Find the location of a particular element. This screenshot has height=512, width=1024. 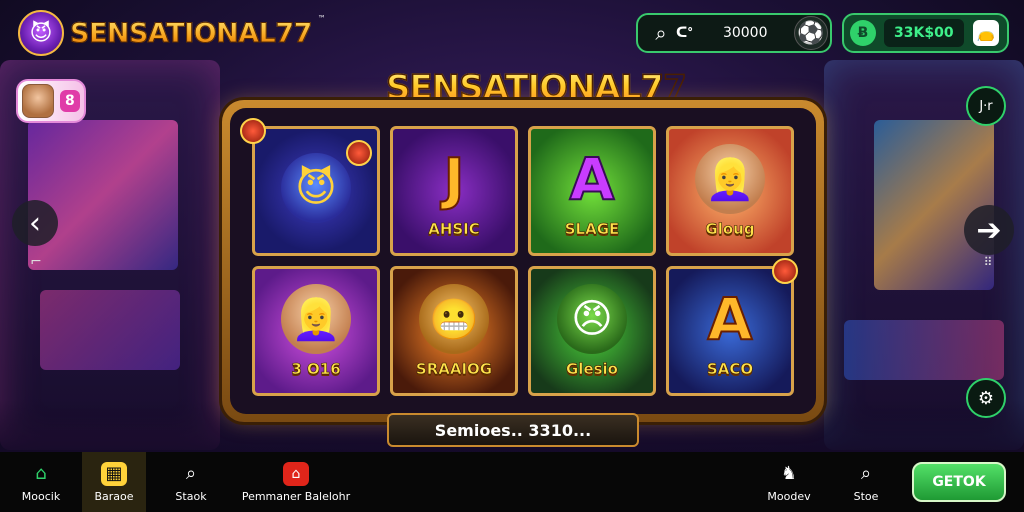

wallet-amount: 33K$00 is located at coordinates (924, 33).